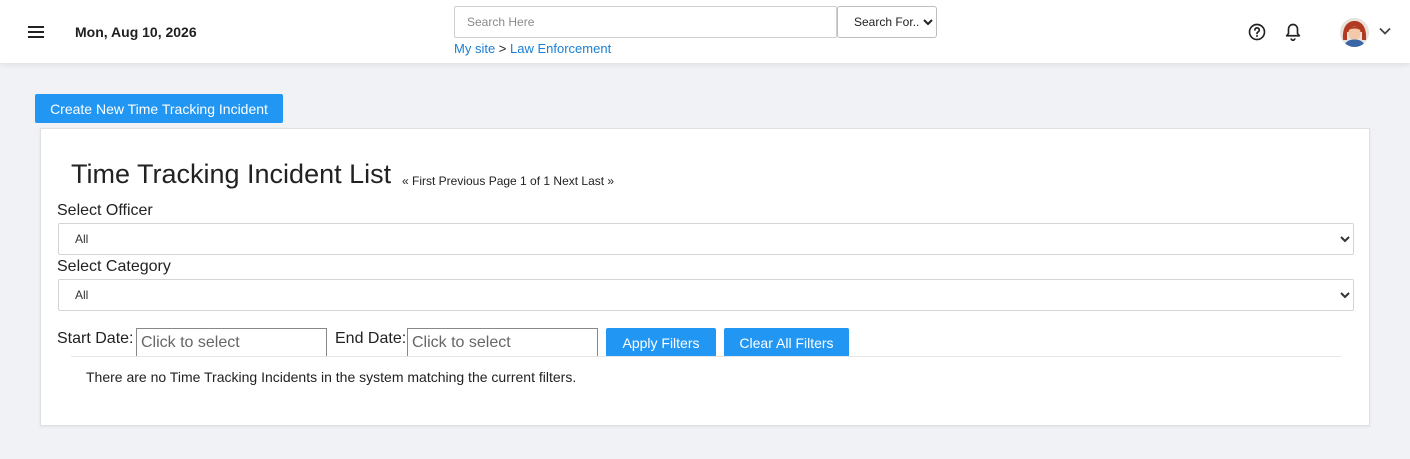 The width and height of the screenshot is (1410, 459). Describe the element at coordinates (502, 342) in the screenshot. I see `end-date-input` at that location.